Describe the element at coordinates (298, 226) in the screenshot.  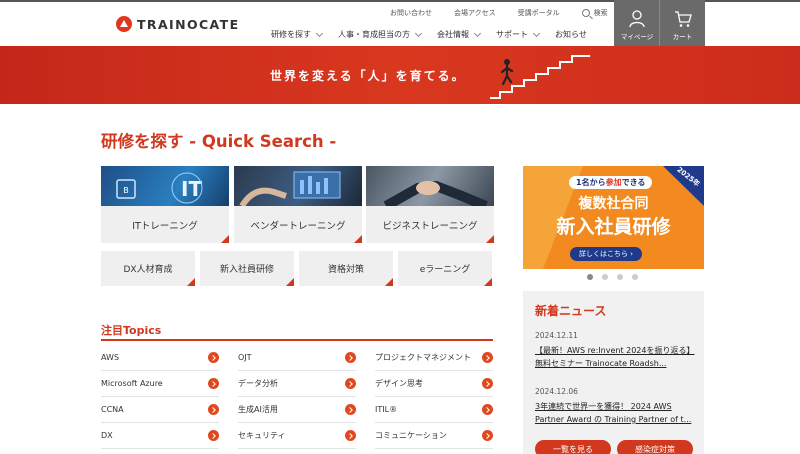
I see `tile-label: ベンダートレーニング` at that location.